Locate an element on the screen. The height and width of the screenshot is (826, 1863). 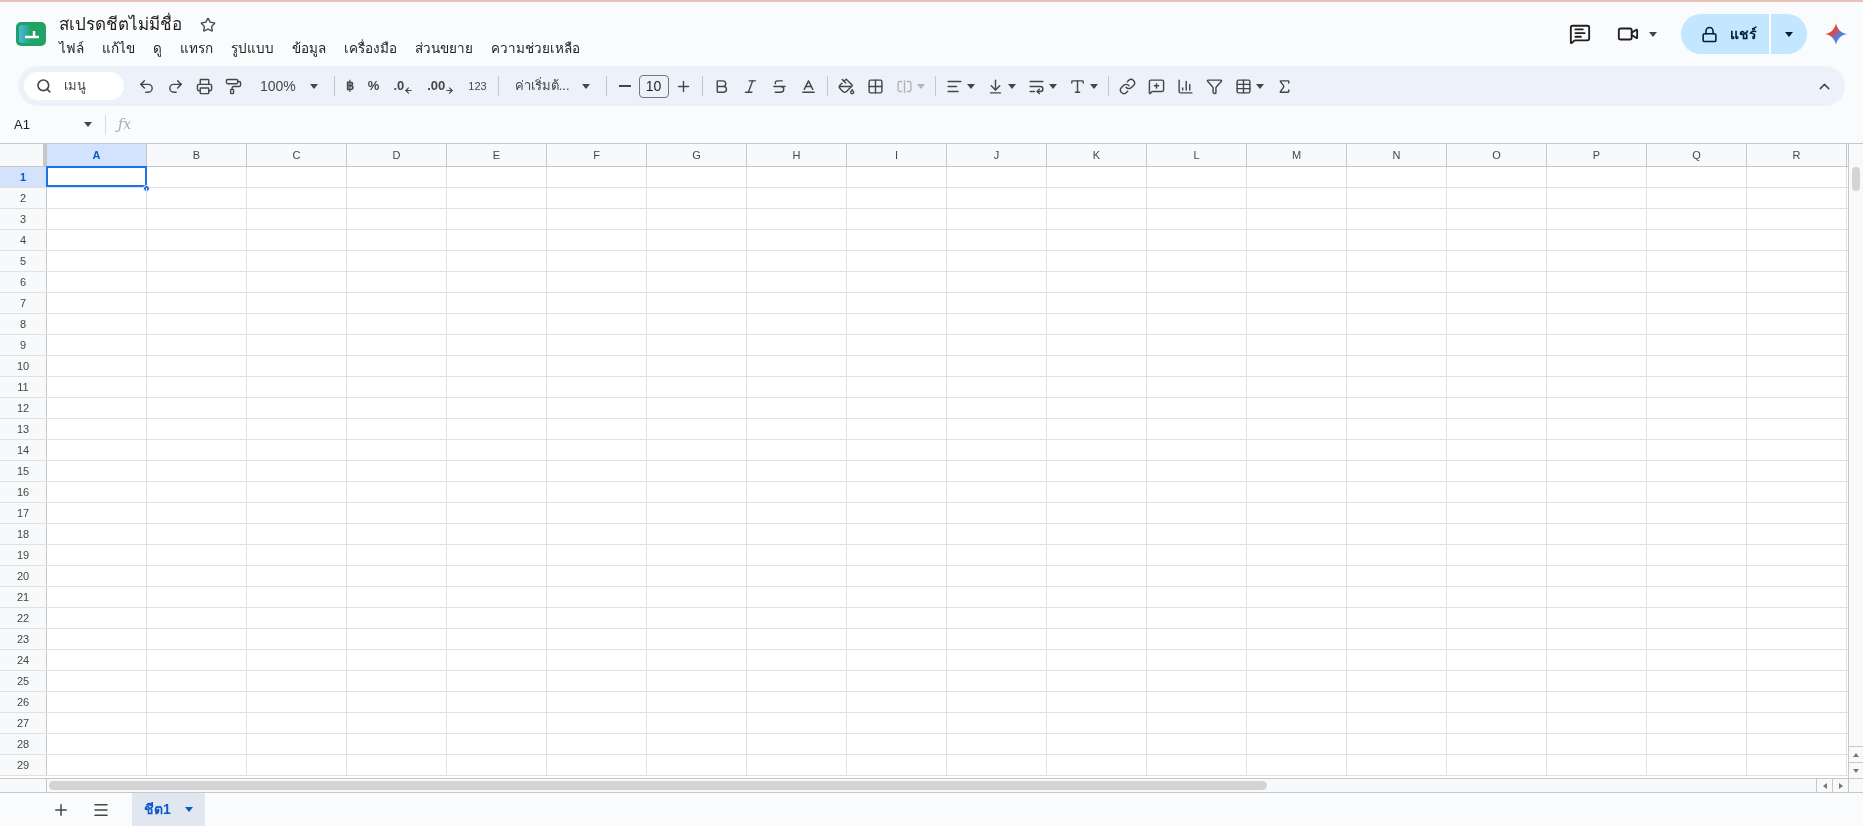
row-header: 5 is located at coordinates (23, 261).